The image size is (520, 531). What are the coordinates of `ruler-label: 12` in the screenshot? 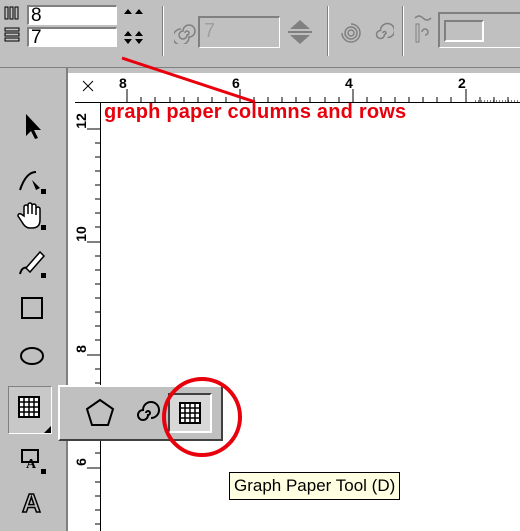 It's located at (80, 121).